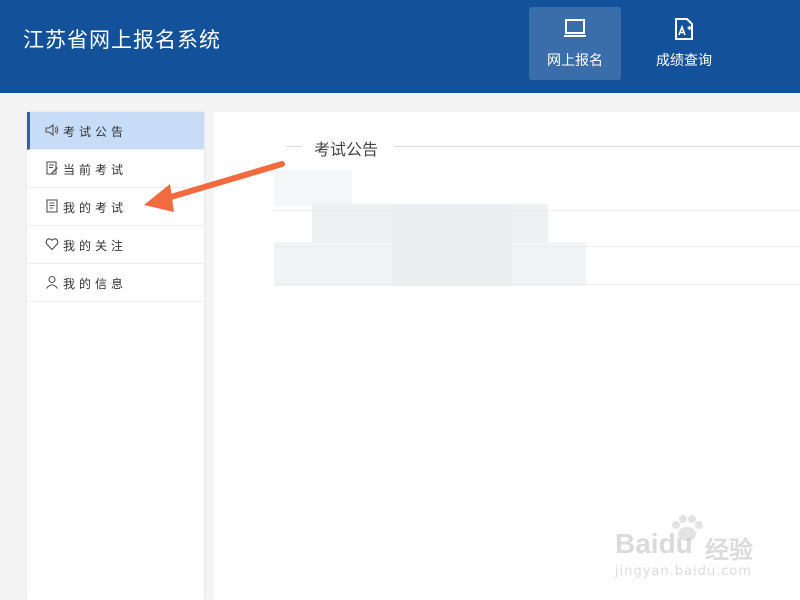  I want to click on sidebar-item-my-info: 我的信息, so click(115, 283).